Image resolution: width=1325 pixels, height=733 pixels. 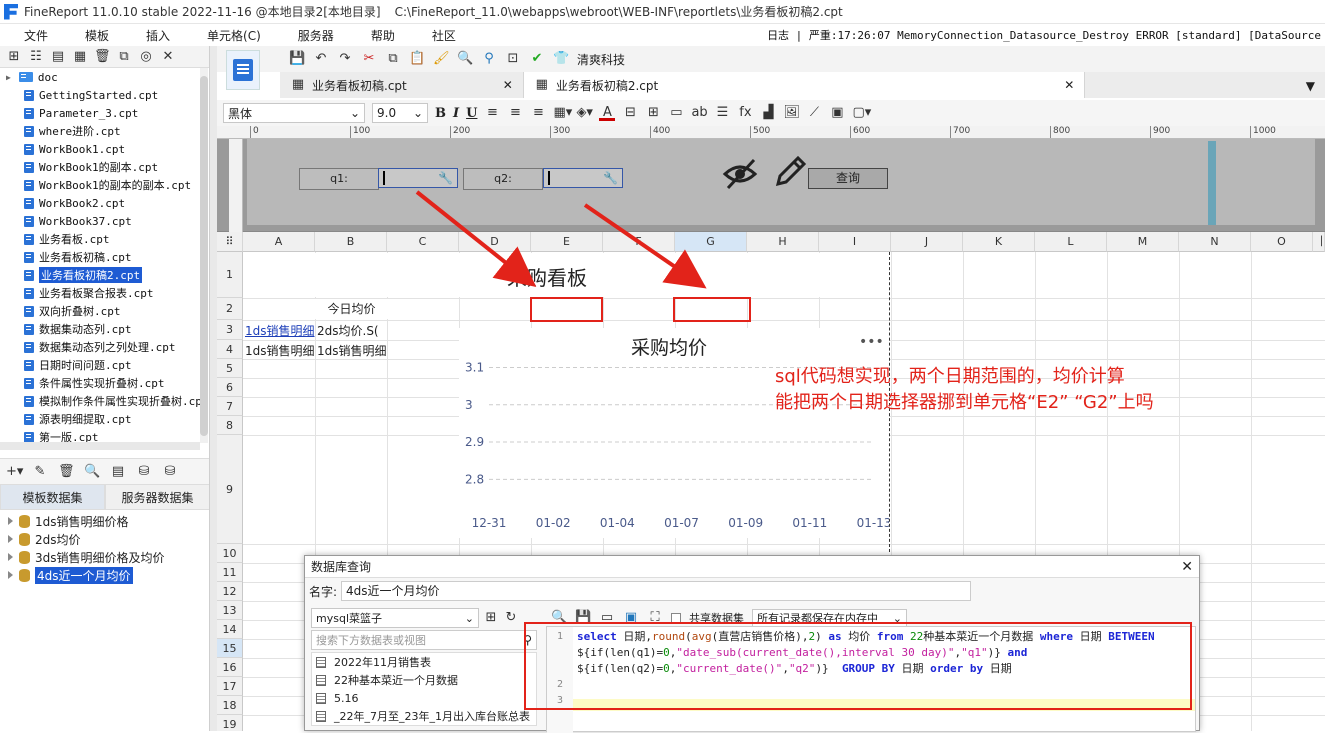 What do you see at coordinates (309, 35) in the screenshot?
I see `menu-server: 服务器` at bounding box center [309, 35].